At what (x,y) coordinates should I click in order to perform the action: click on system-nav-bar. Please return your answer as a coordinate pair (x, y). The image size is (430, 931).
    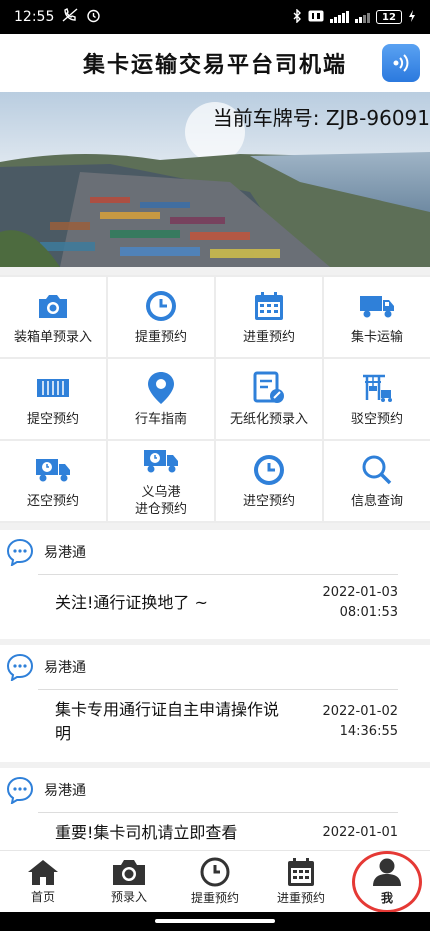
    Looking at the image, I should click on (215, 921).